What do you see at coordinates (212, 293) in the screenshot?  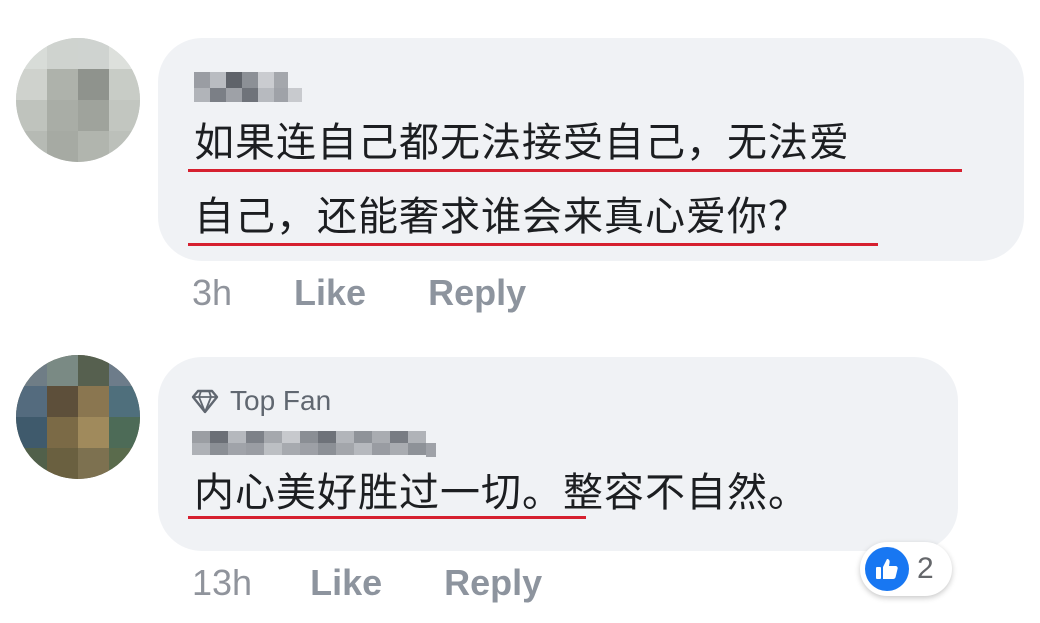 I see `comment-timestamp: 3h` at bounding box center [212, 293].